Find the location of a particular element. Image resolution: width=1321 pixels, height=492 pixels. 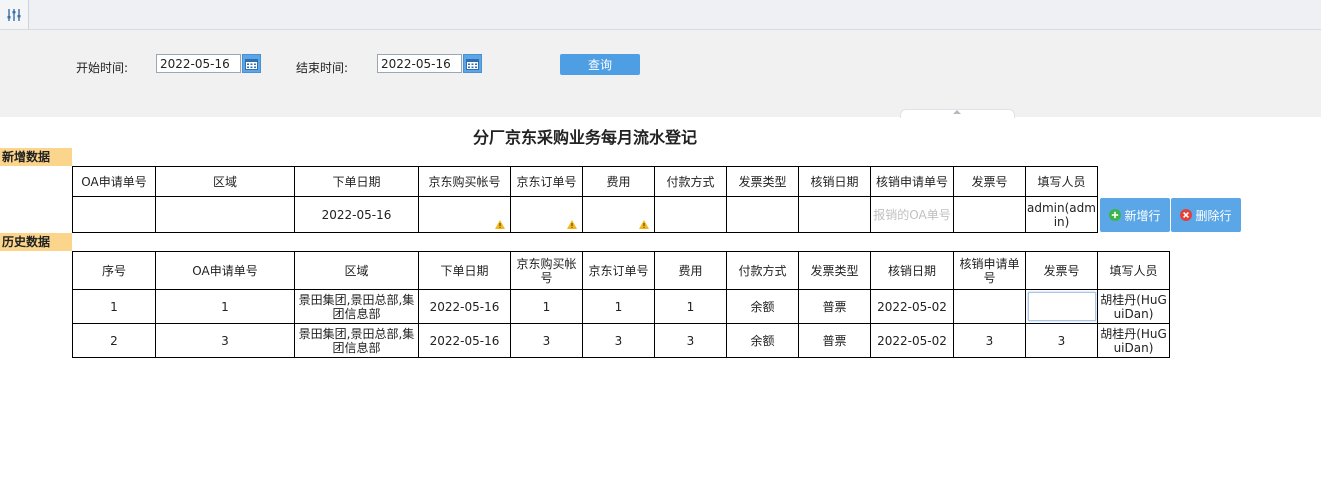

filter-toggle-button is located at coordinates (14, 14).